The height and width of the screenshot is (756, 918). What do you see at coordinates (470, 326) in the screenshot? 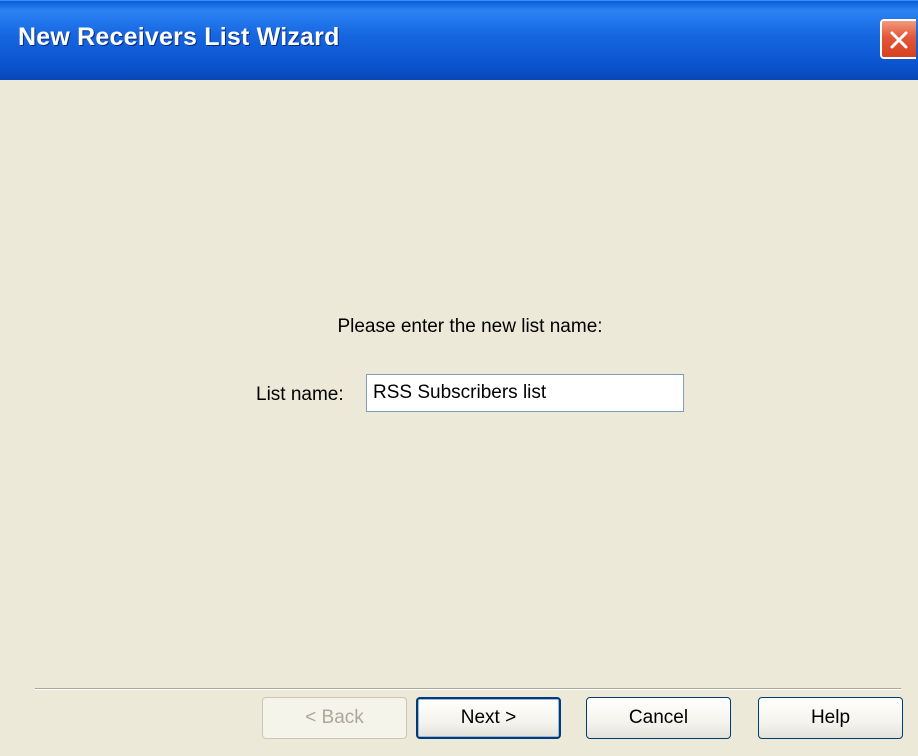
I see `instruction-text: Please enter the new list name:` at bounding box center [470, 326].